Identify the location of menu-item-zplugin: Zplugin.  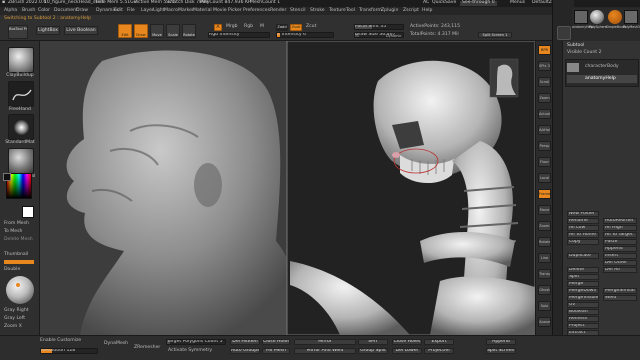
(389, 11).